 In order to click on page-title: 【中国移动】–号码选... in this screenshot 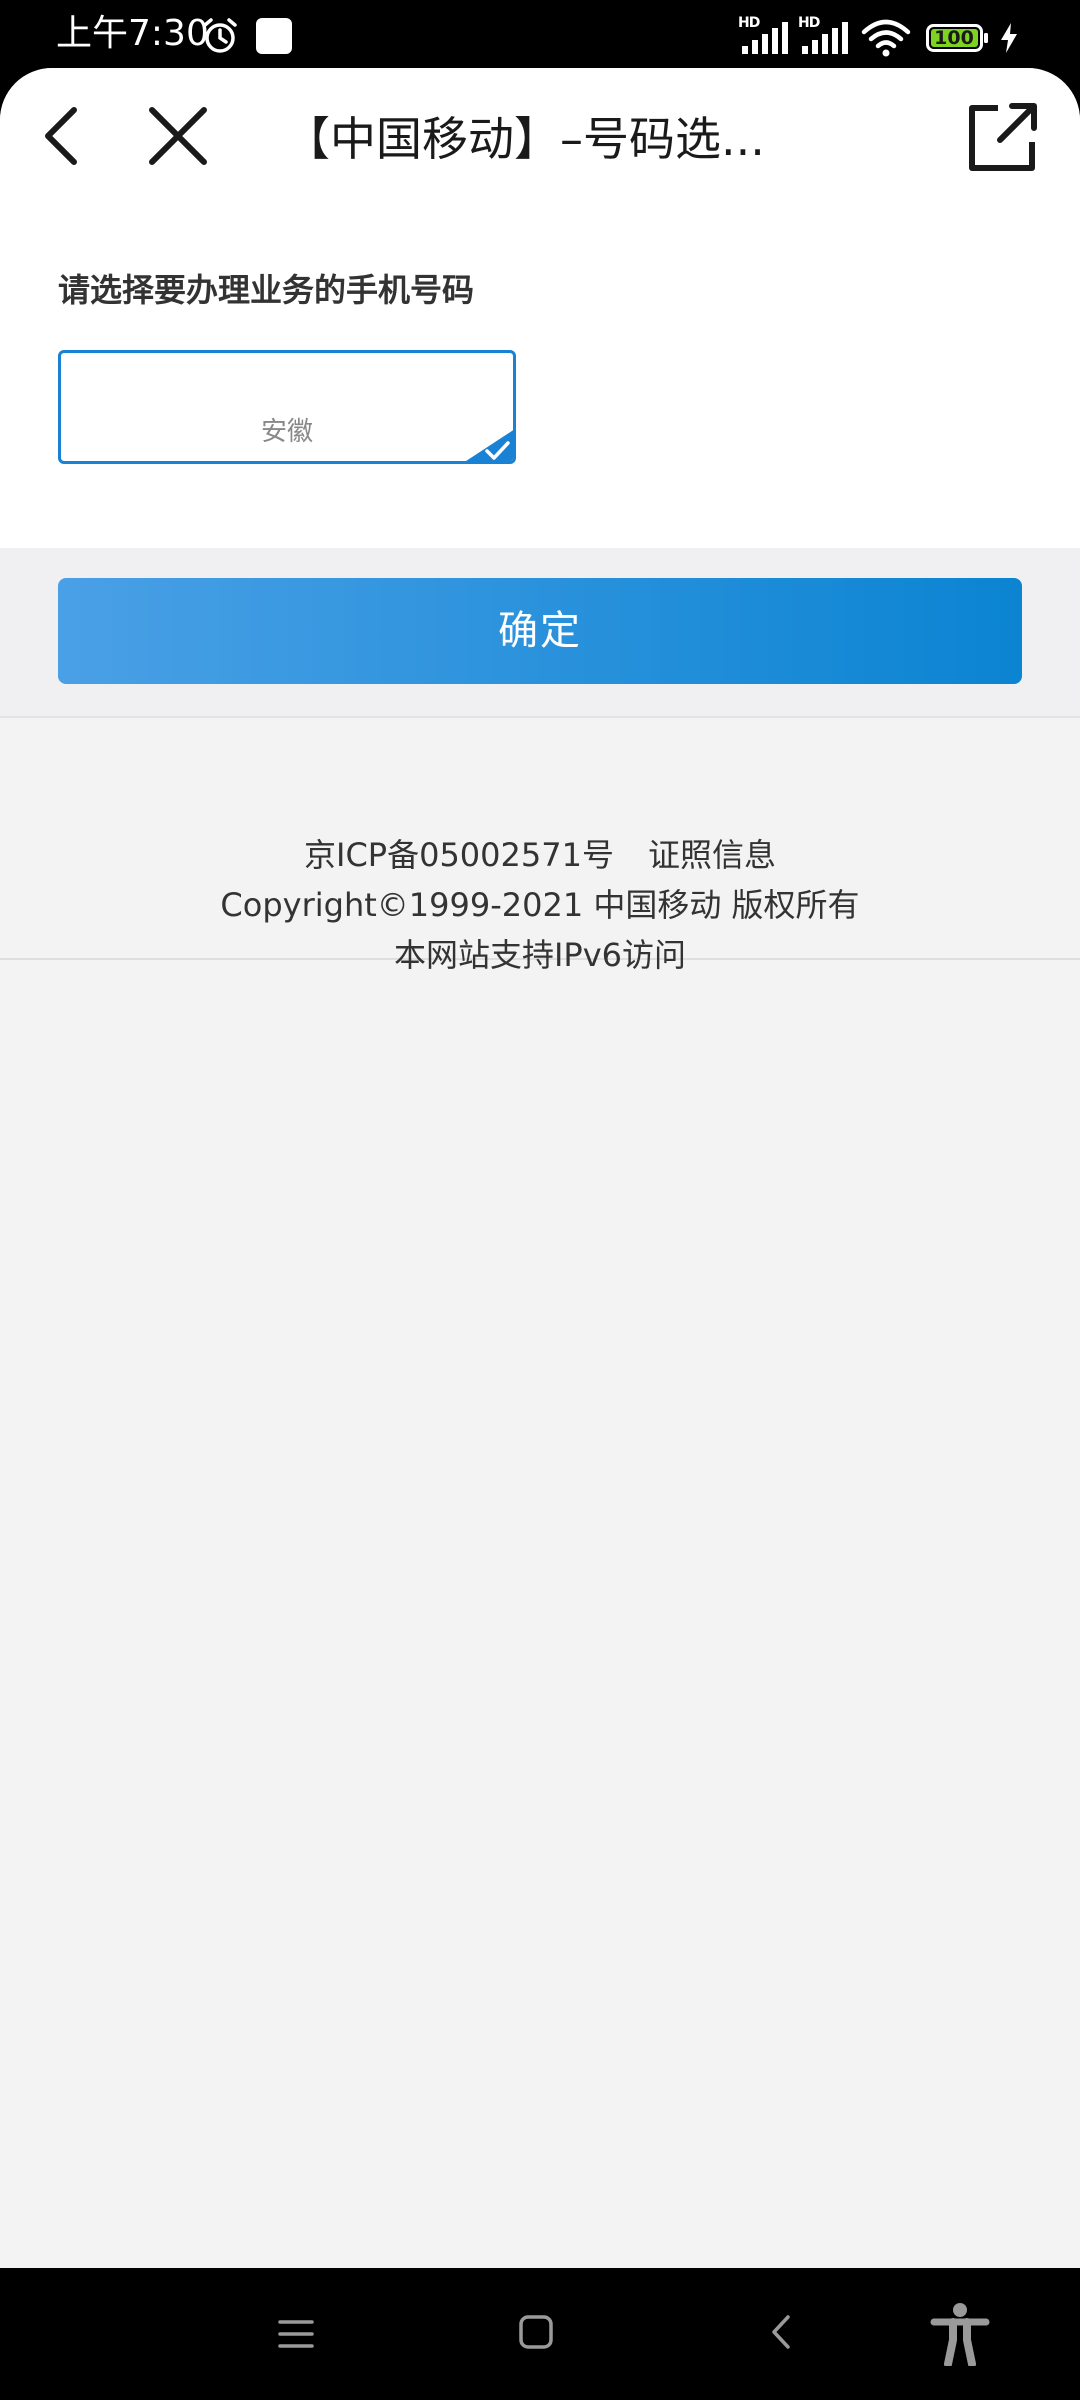, I will do `click(524, 139)`.